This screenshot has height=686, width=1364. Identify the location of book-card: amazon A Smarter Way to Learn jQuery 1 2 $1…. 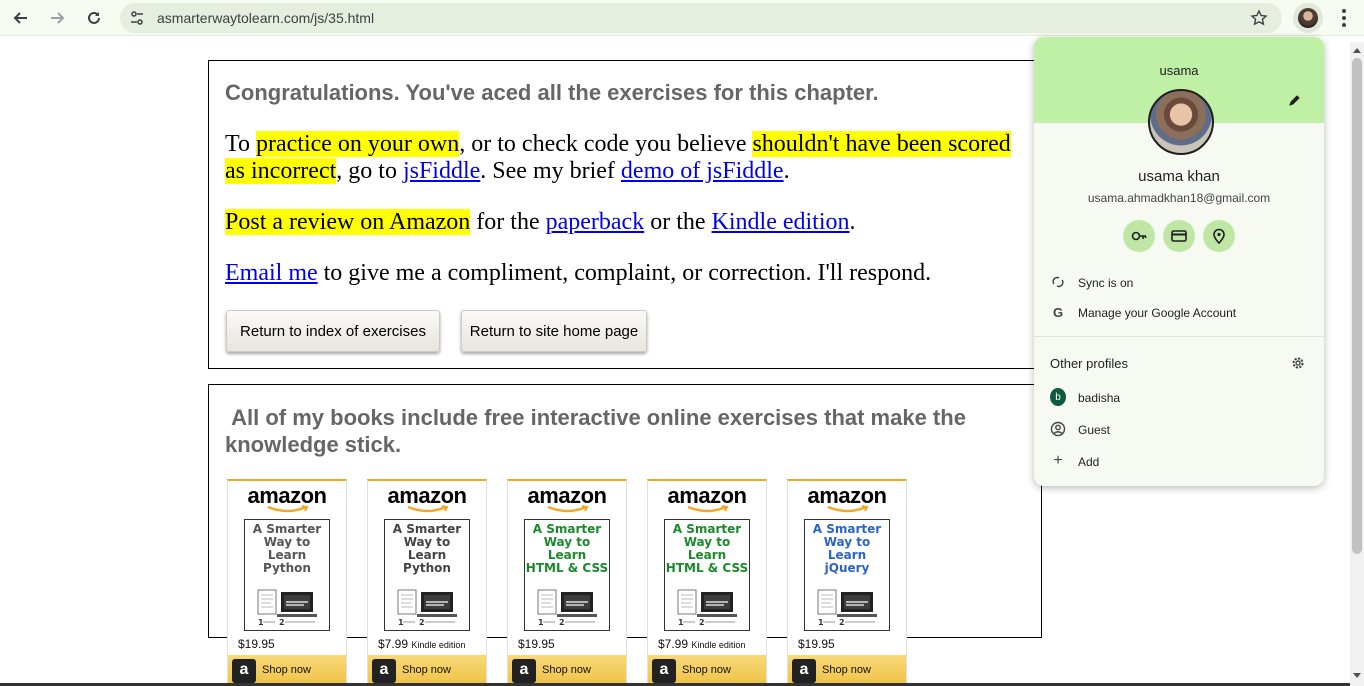
(847, 582).